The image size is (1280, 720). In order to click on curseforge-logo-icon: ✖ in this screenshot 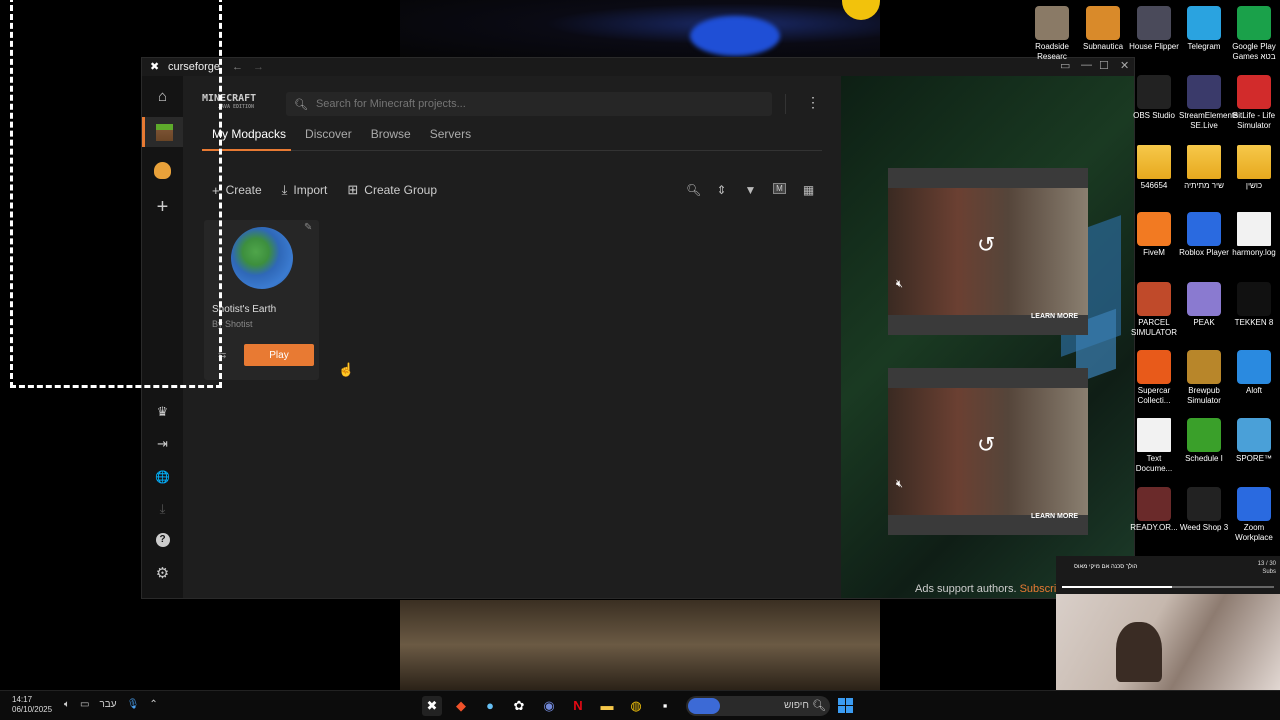, I will do `click(155, 67)`.